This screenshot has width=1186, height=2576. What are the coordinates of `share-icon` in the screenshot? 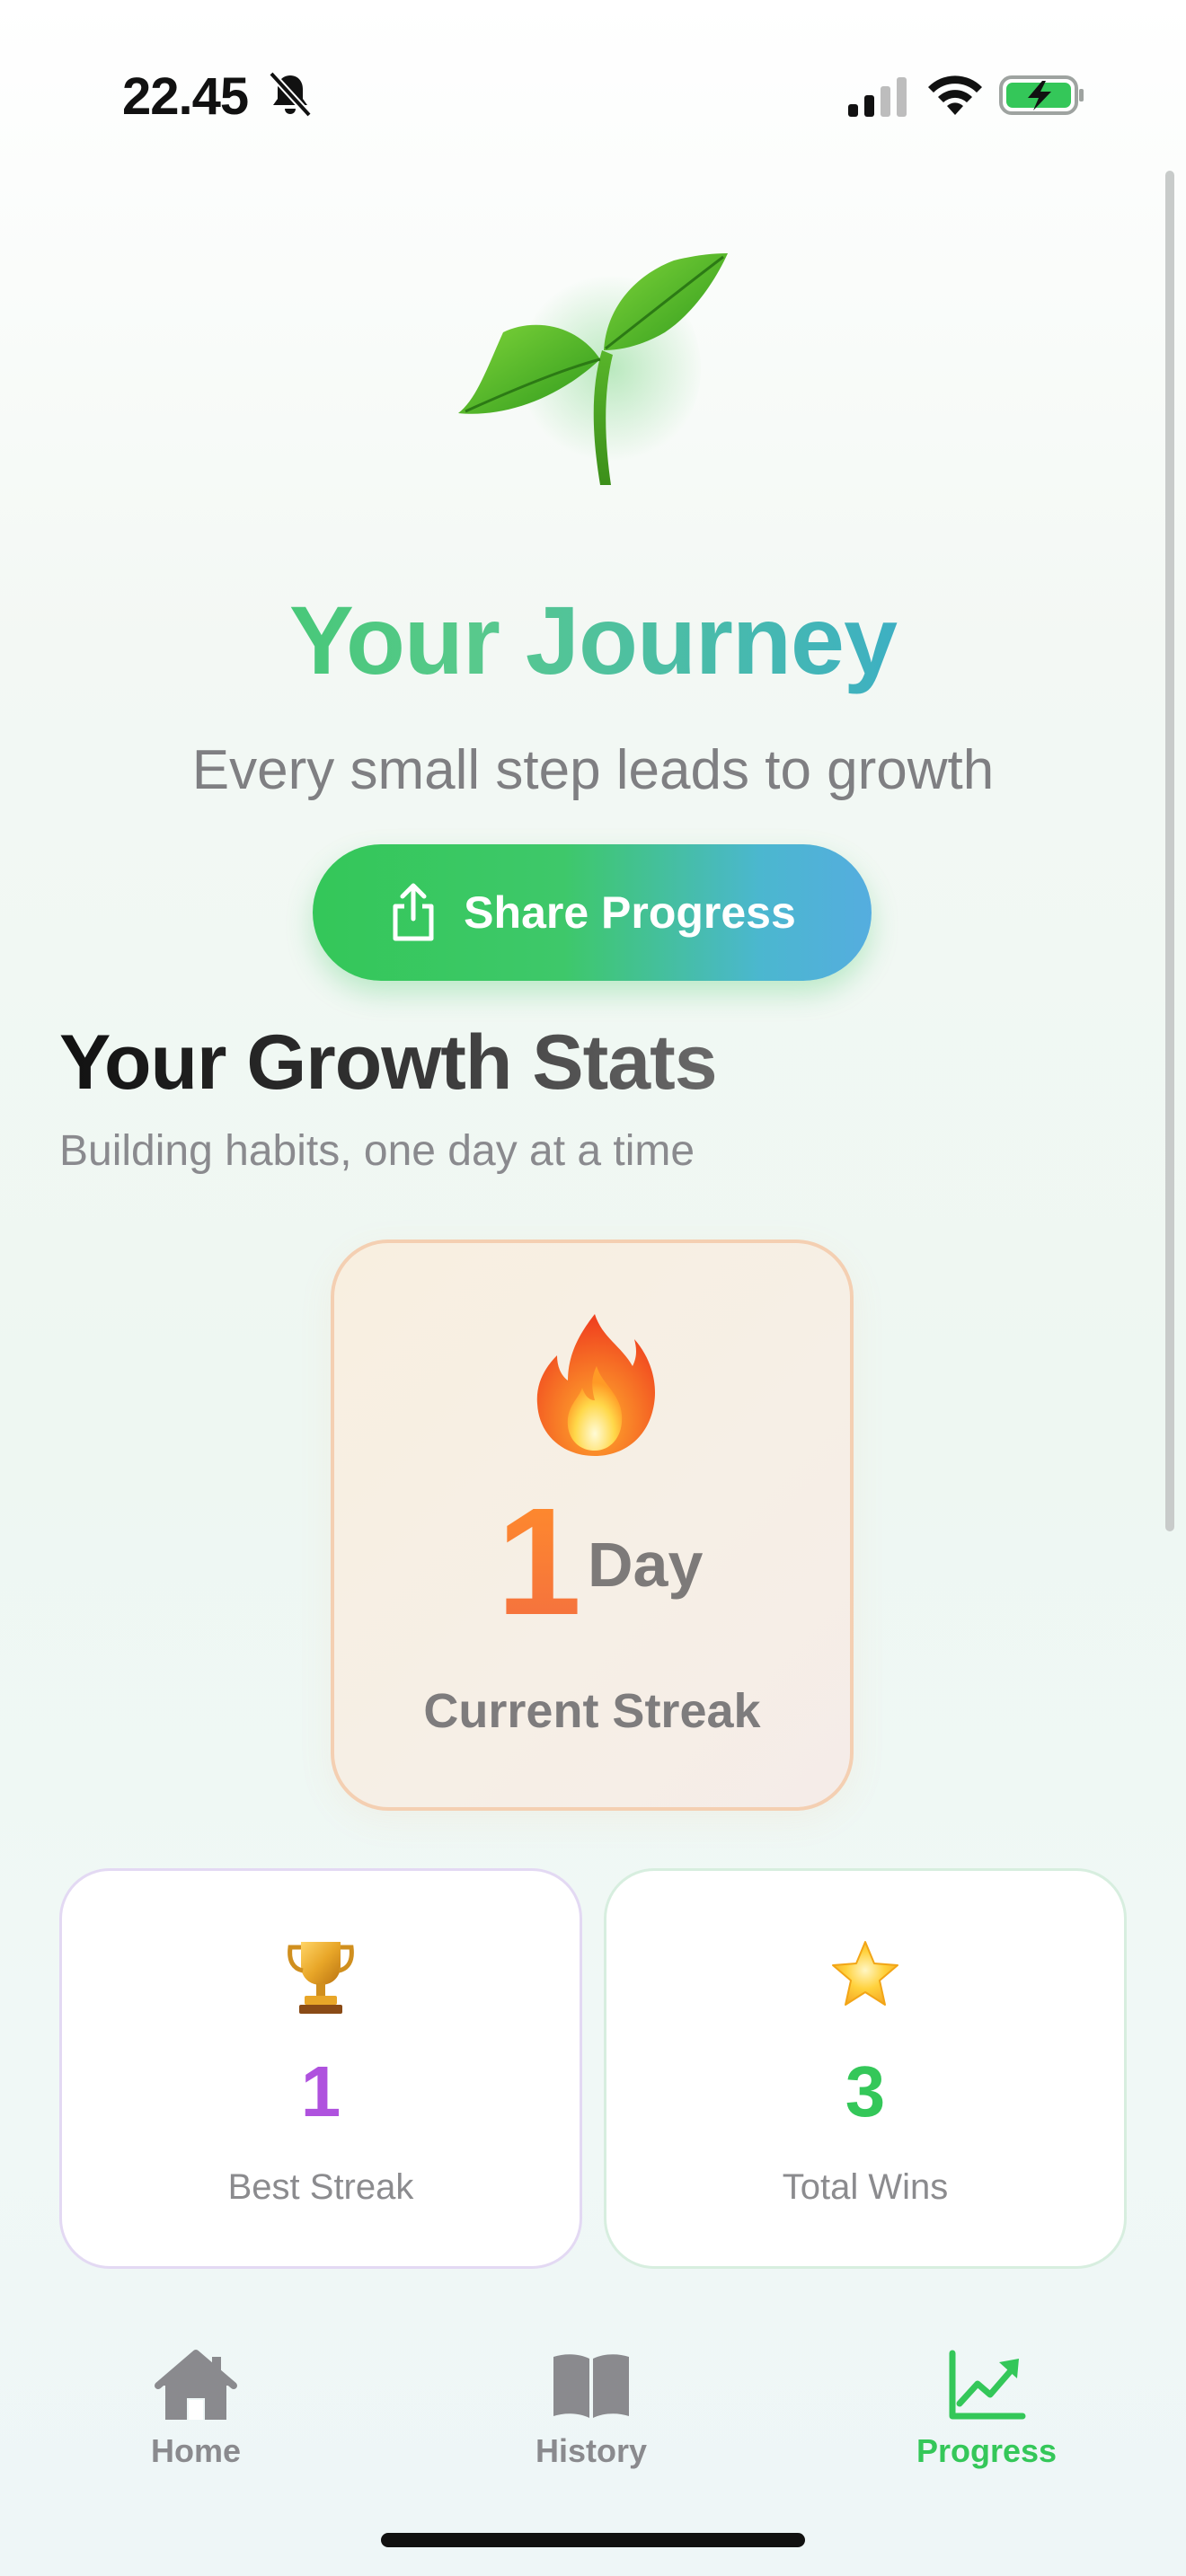 It's located at (413, 912).